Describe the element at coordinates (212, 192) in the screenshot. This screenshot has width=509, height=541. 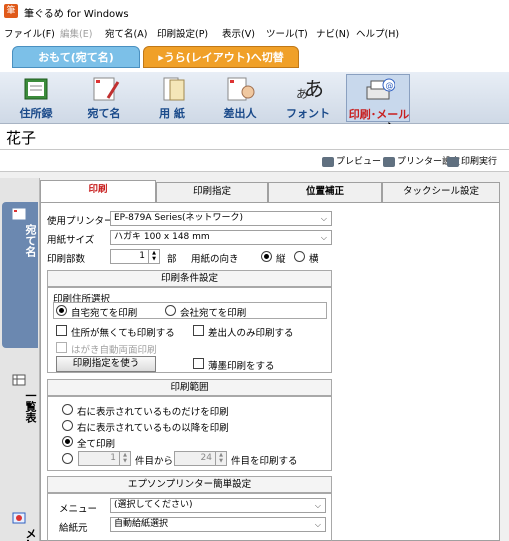
I see `tab-print-spec: 印刷指定` at that location.